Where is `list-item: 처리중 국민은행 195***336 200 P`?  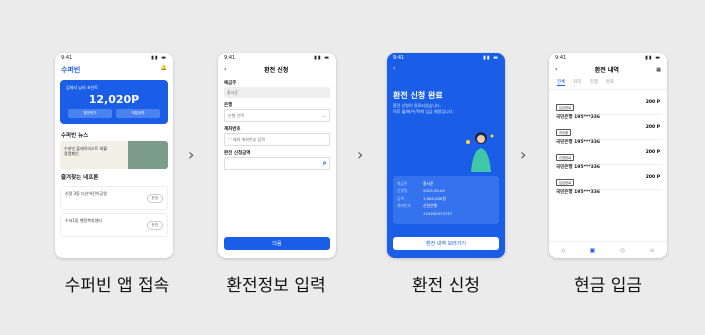 list-item: 처리중 국민은행 195***336 200 P is located at coordinates (608, 130).